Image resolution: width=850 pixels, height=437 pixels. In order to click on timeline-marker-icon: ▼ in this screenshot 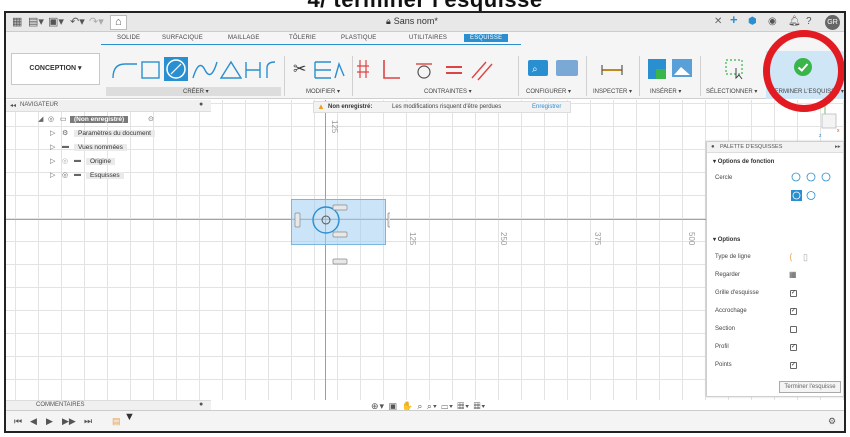, I will do `click(129, 417)`.